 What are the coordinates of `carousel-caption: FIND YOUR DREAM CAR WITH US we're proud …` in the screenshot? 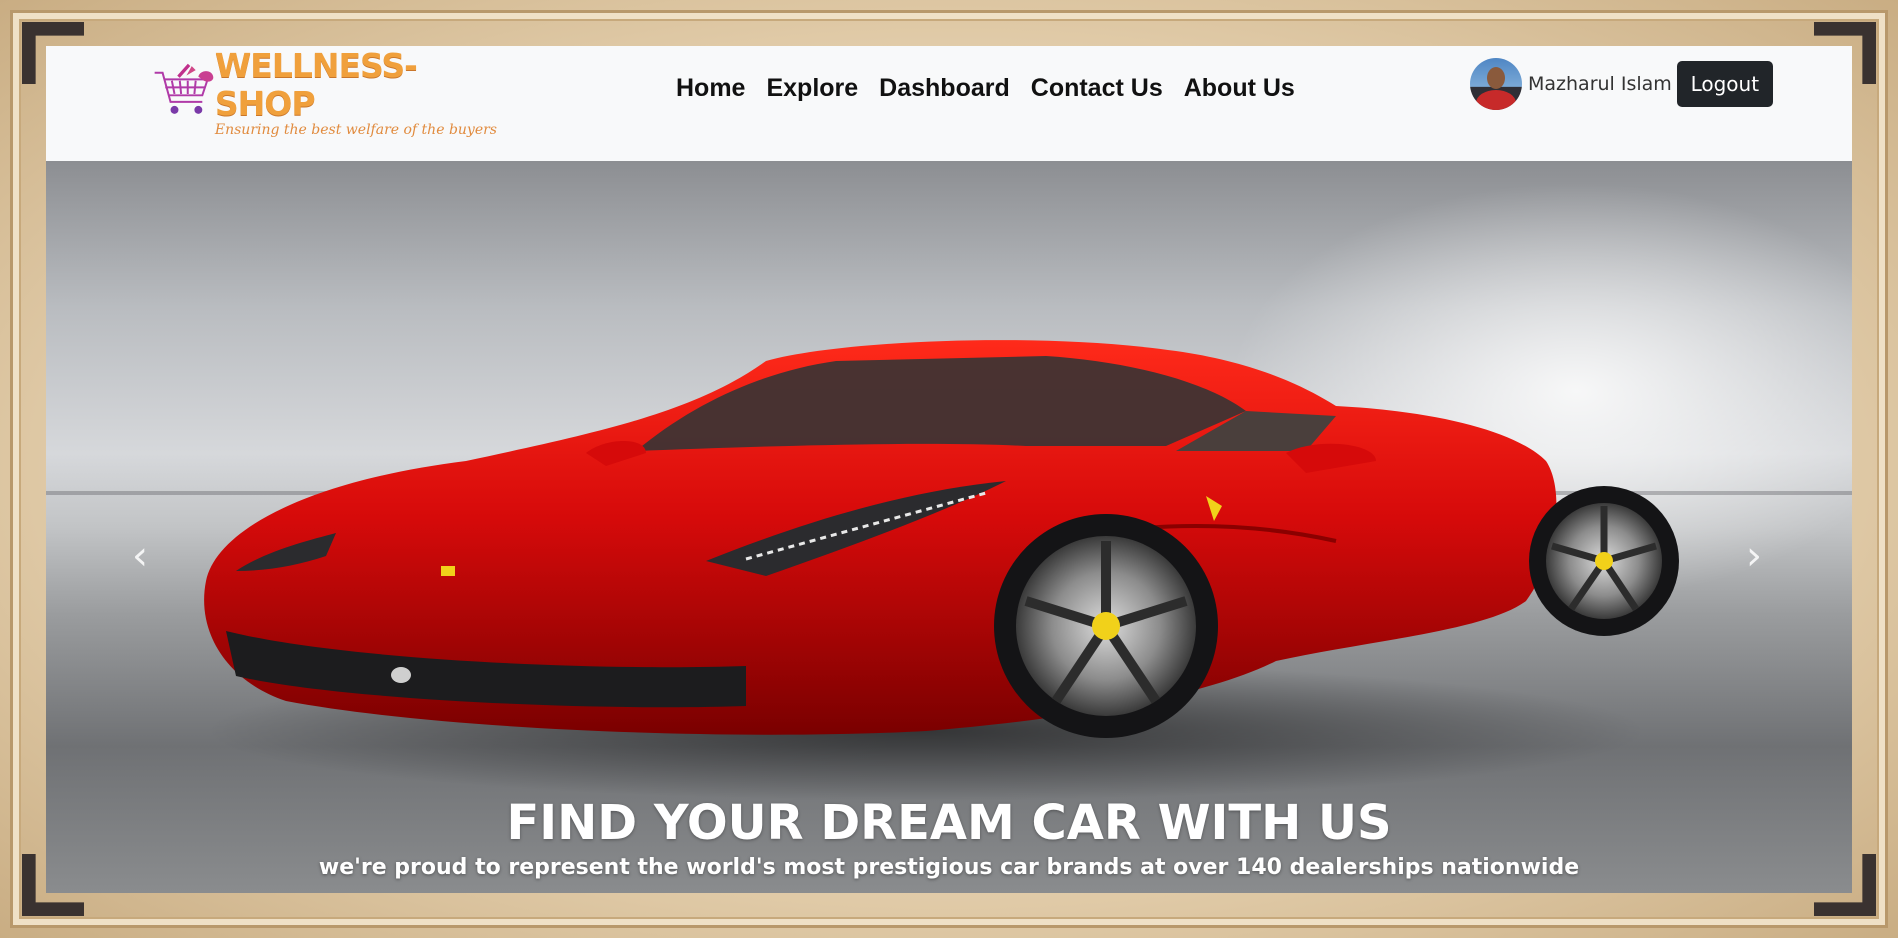 It's located at (949, 837).